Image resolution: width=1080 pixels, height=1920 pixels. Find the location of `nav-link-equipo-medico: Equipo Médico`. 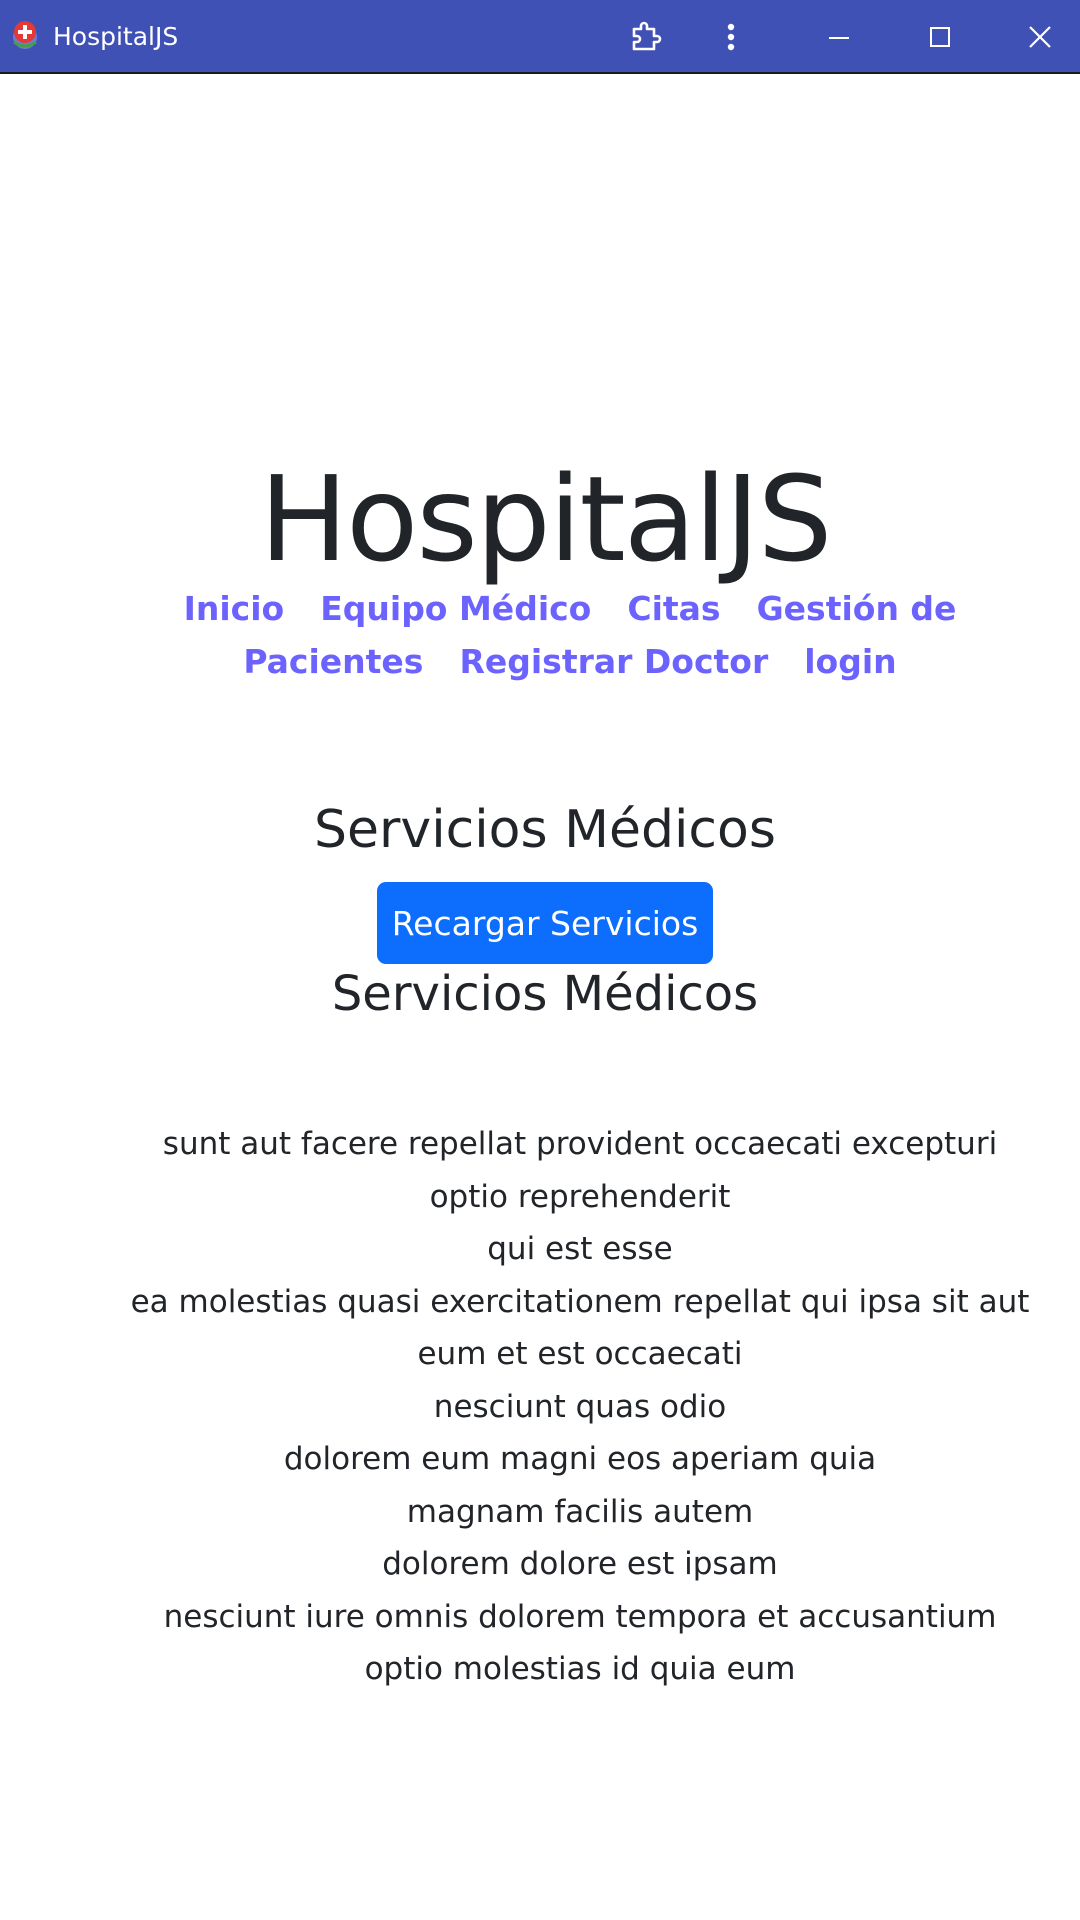

nav-link-equipo-medico: Equipo Médico is located at coordinates (455, 608).